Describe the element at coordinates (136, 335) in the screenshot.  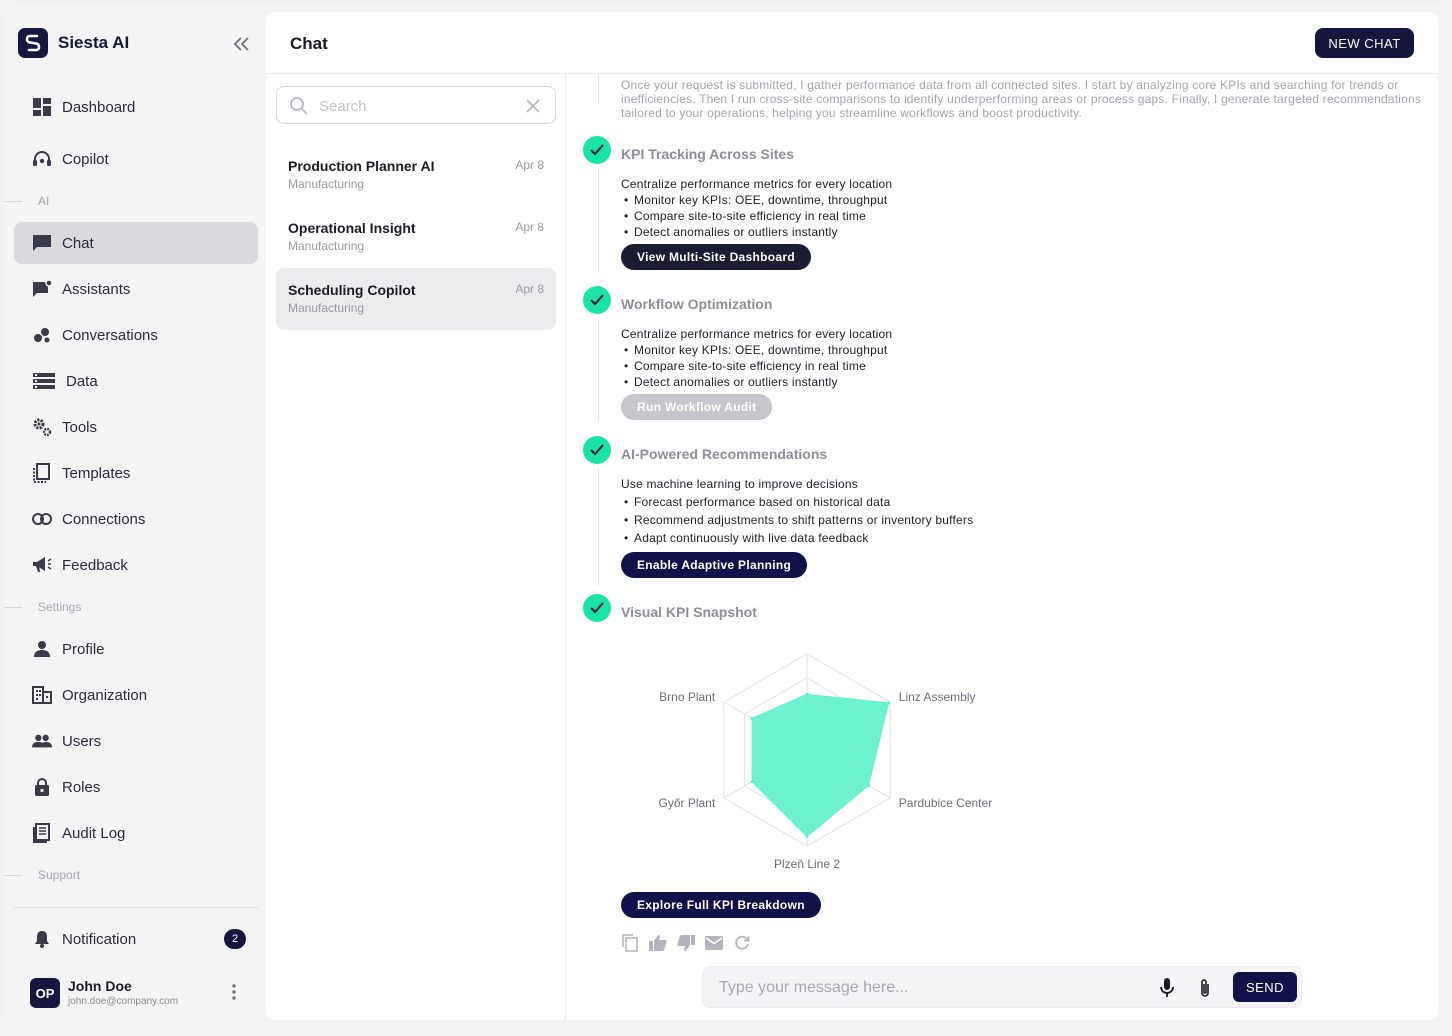
I see `sidebar-item-conversations: Conversations` at that location.